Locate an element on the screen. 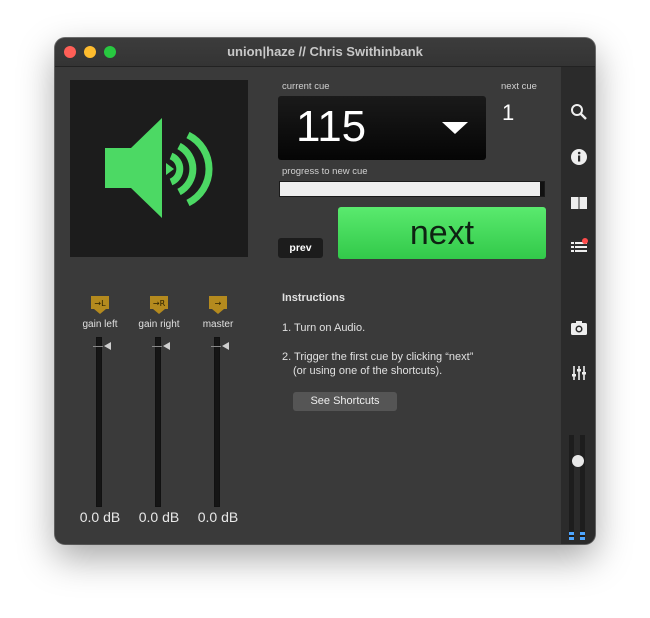 This screenshot has width=650, height=618. gain-right-icon: →R is located at coordinates (159, 305).